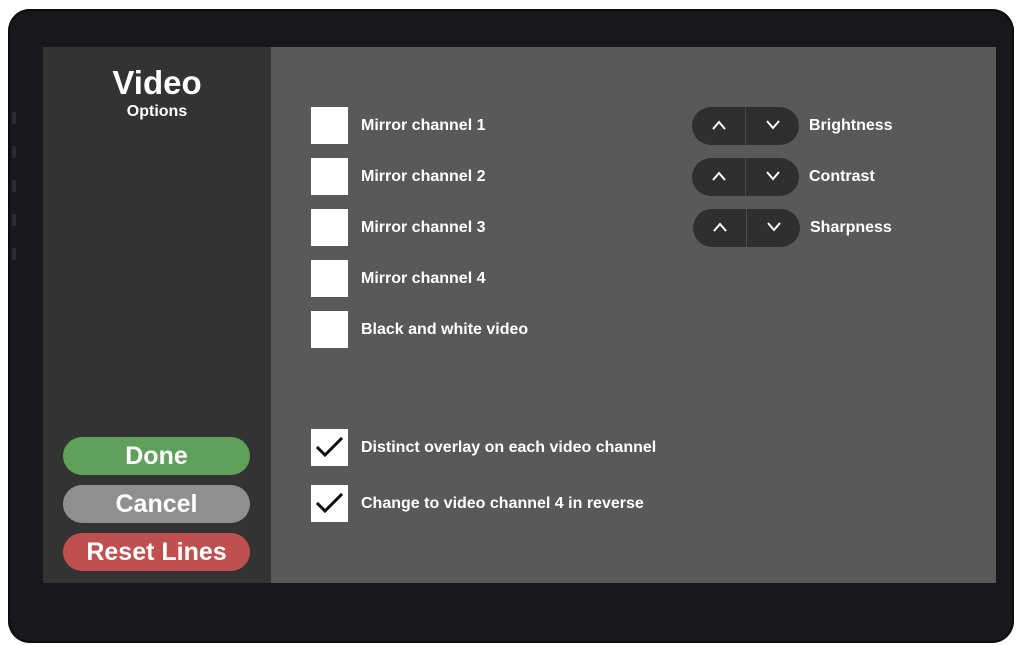 This screenshot has height=645, width=1018. Describe the element at coordinates (329, 227) in the screenshot. I see `mirror-channel-3-checkbox` at that location.